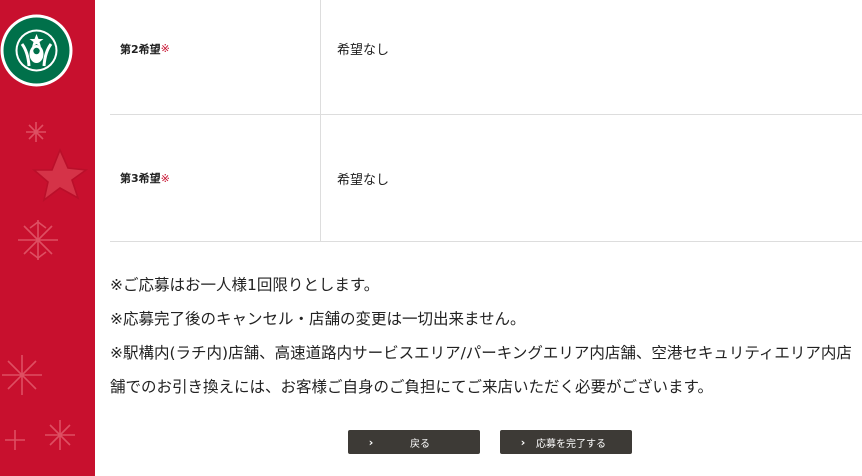 This screenshot has width=862, height=476. Describe the element at coordinates (245, 285) in the screenshot. I see `note-item: ※ご応募はお一人様1回限りとします。` at that location.